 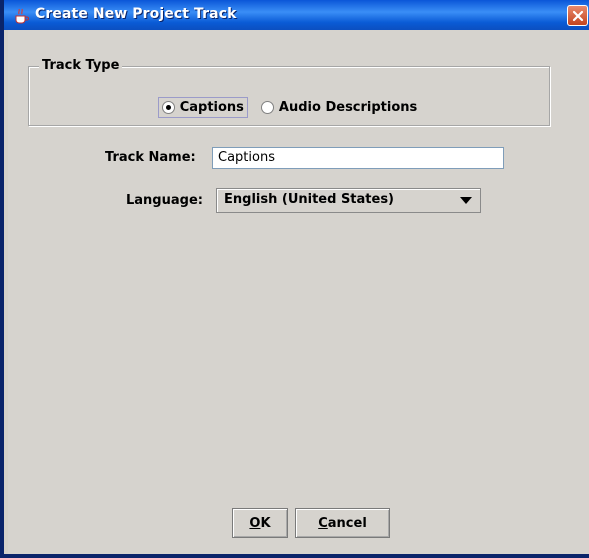 I want to click on cancel-button: Cancel, so click(x=342, y=523).